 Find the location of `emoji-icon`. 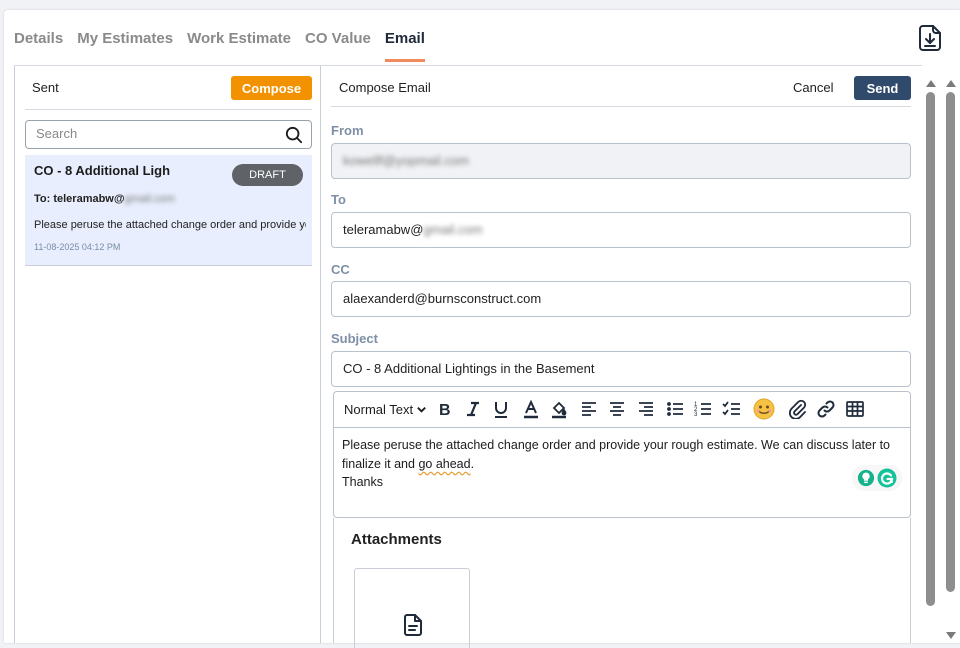

emoji-icon is located at coordinates (764, 409).